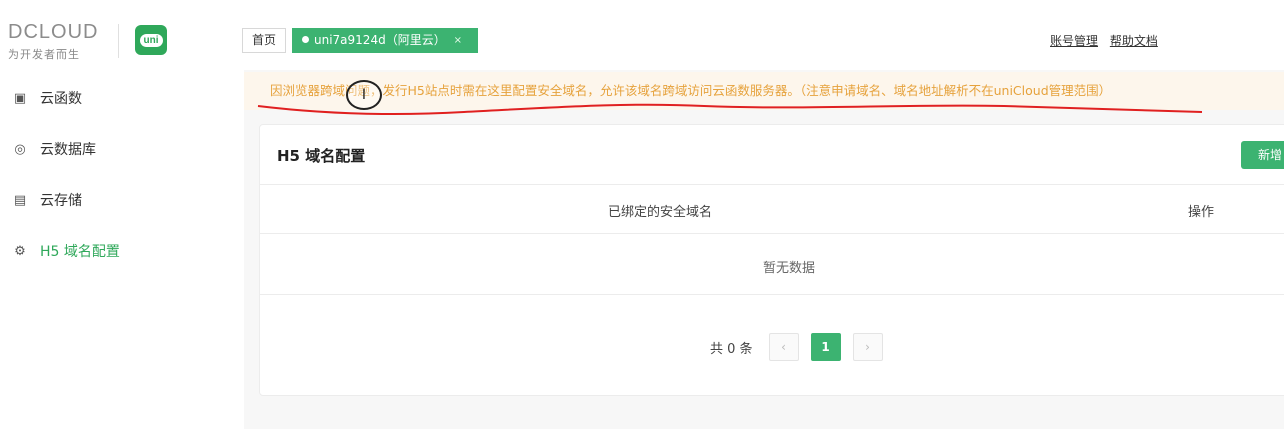  Describe the element at coordinates (783, 347) in the screenshot. I see `prev-page-button: ‹` at that location.